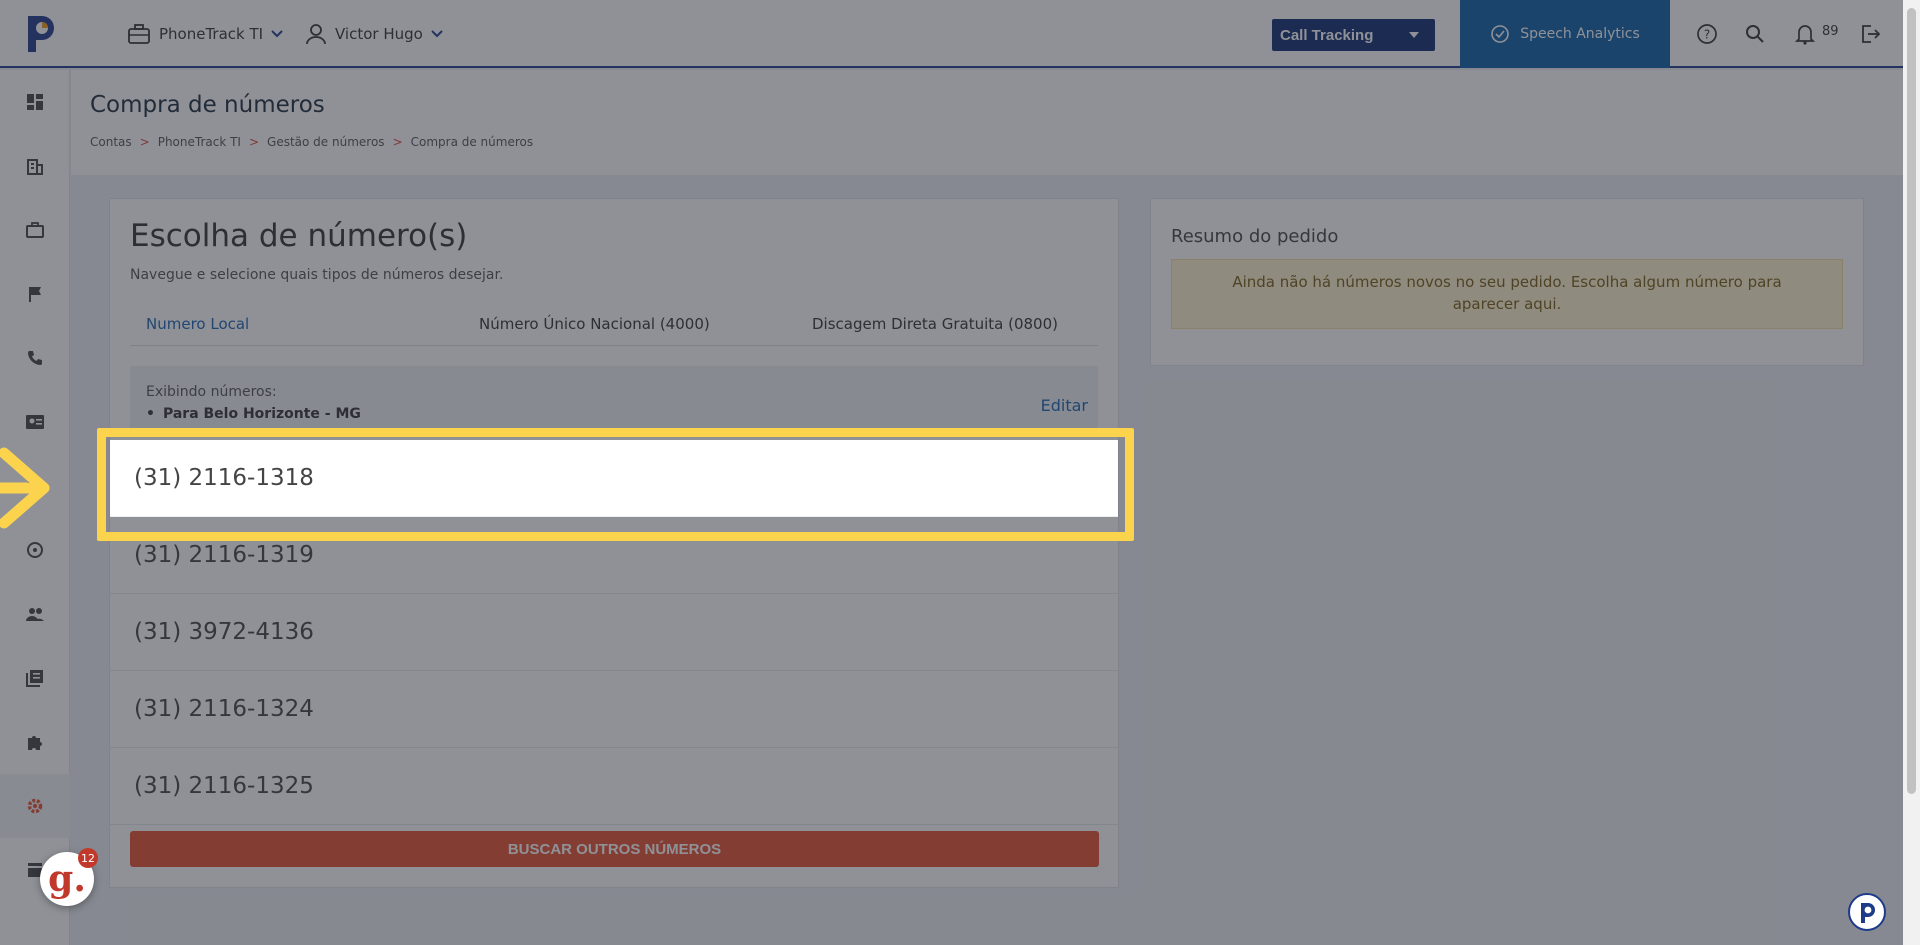 This screenshot has width=1920, height=945. Describe the element at coordinates (211, 34) in the screenshot. I see `company-menu-label: PhoneTrack TI` at that location.